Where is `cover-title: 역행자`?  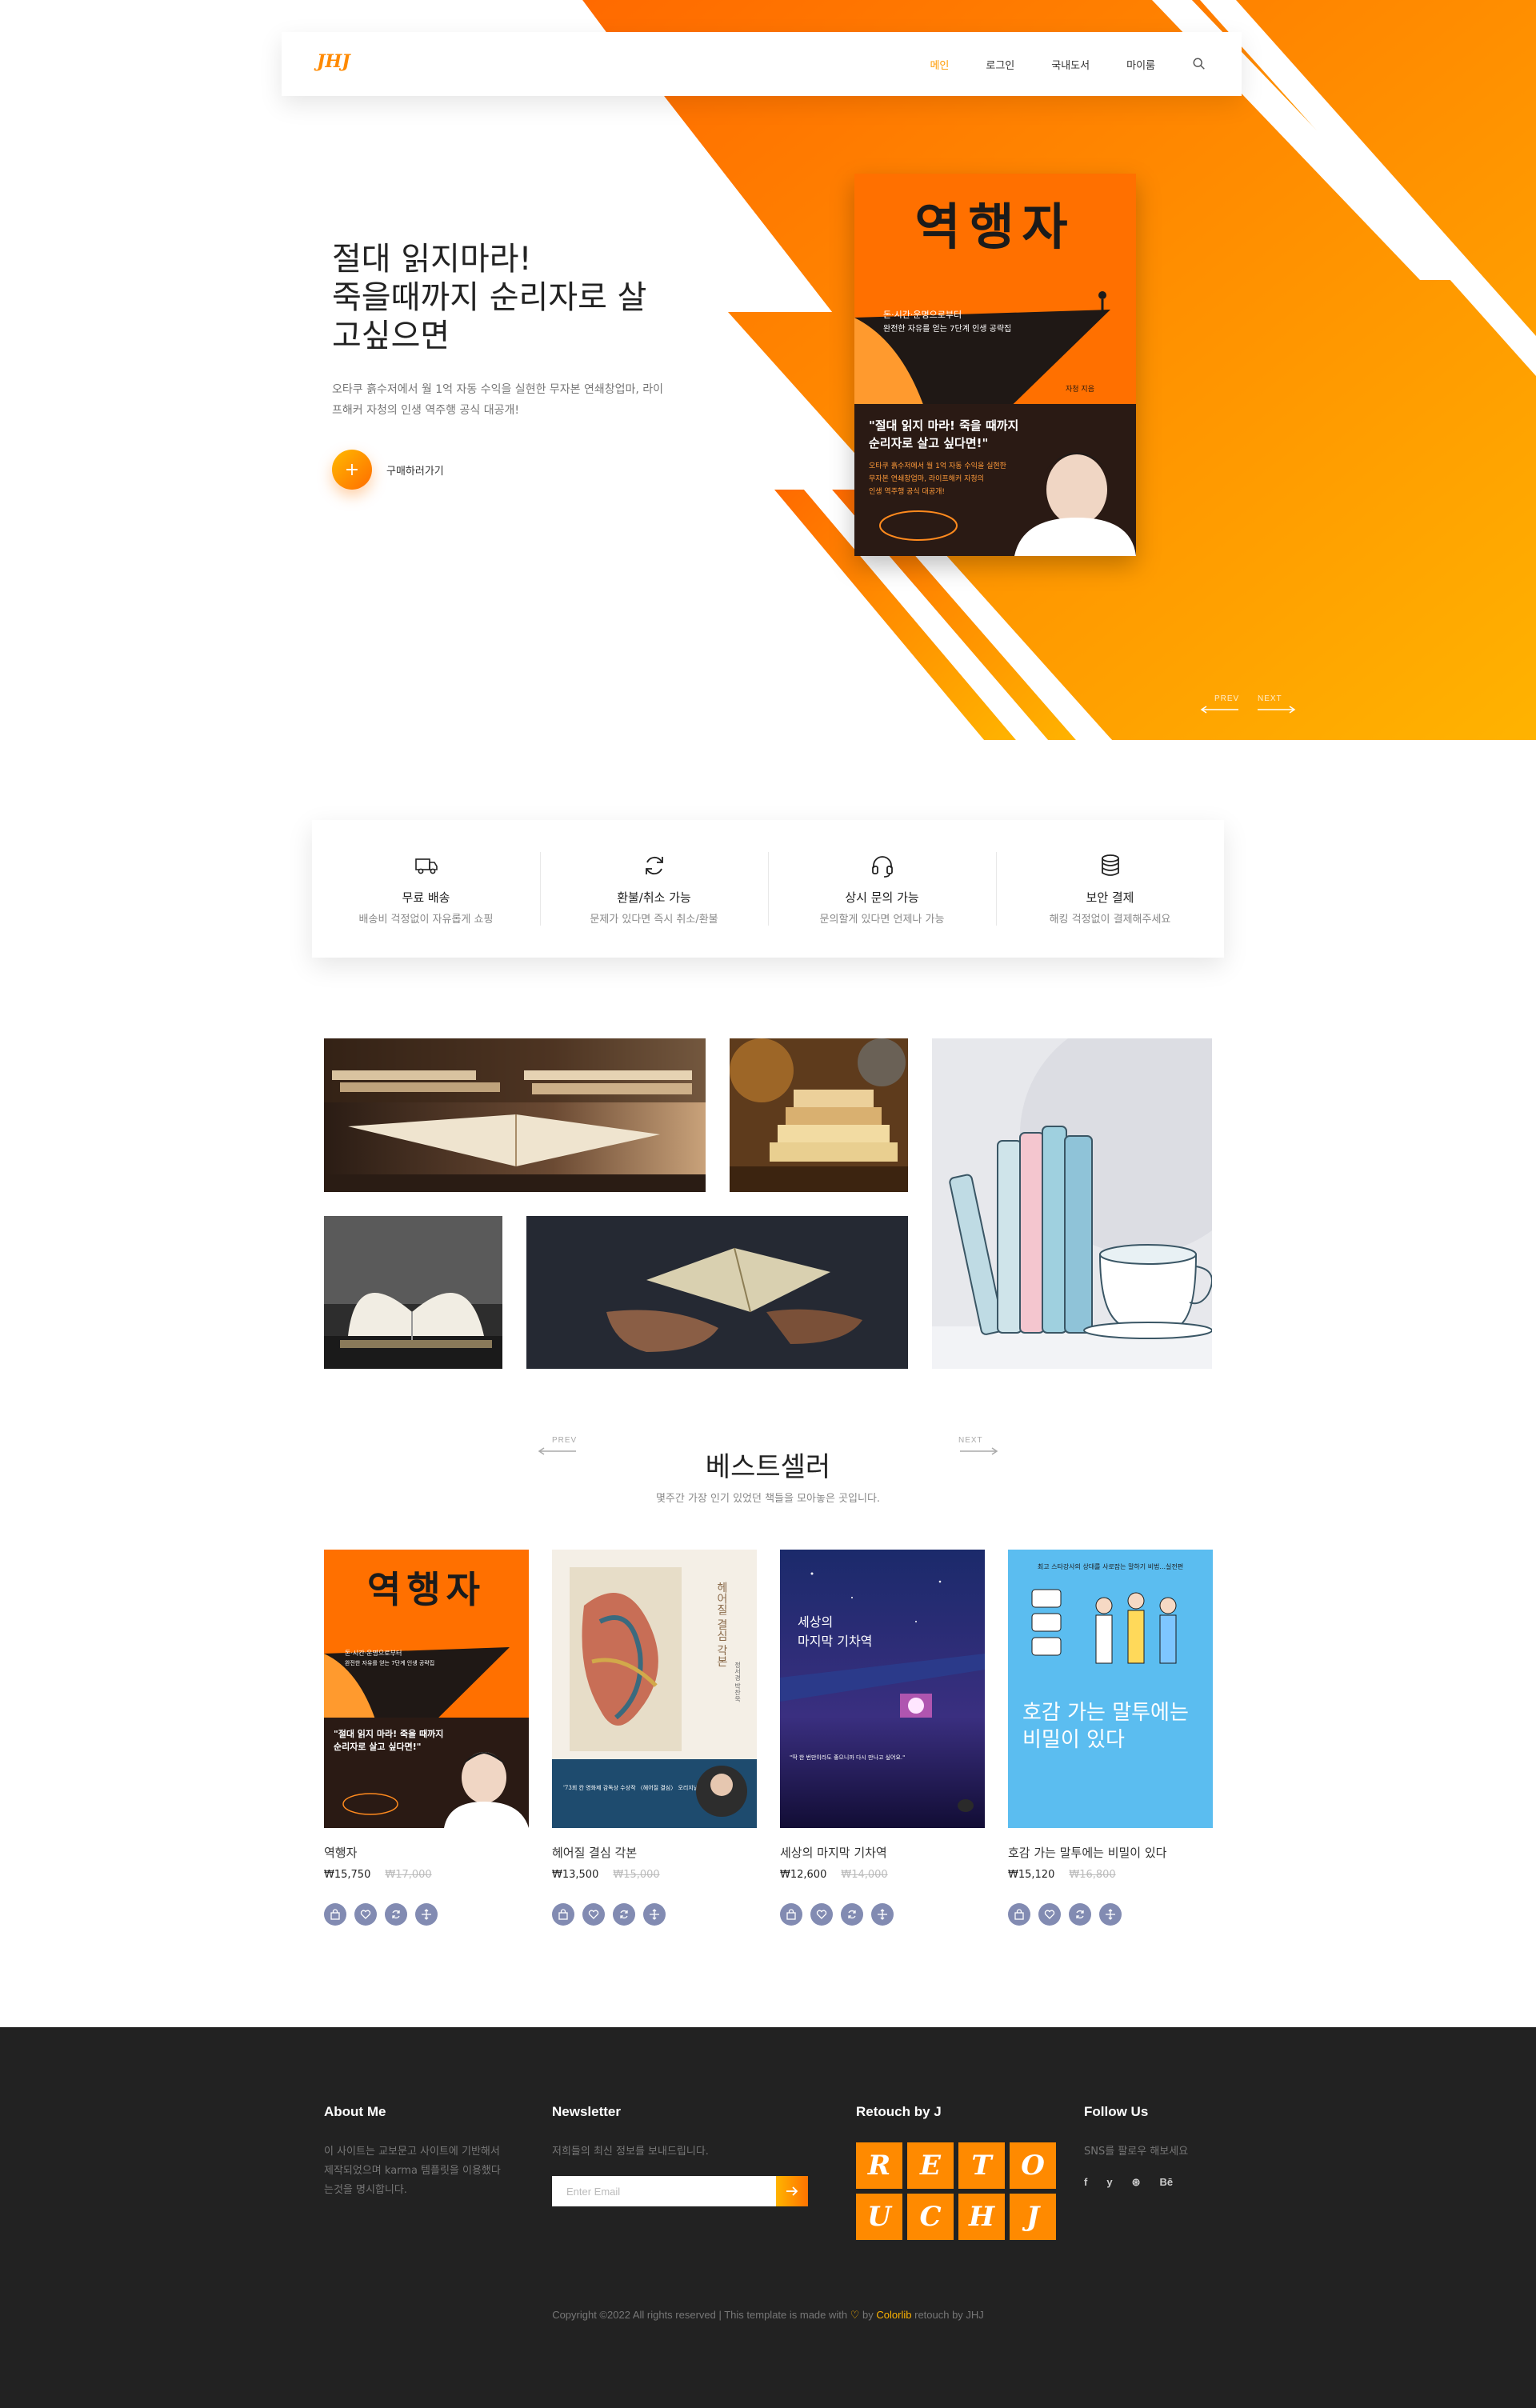
cover-title: 역행자 is located at coordinates (426, 1589).